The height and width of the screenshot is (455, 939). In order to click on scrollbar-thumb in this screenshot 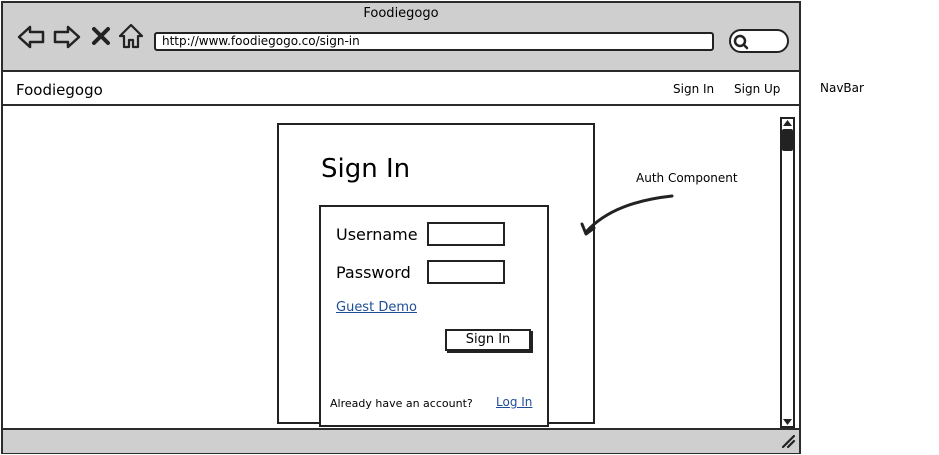, I will do `click(787, 140)`.